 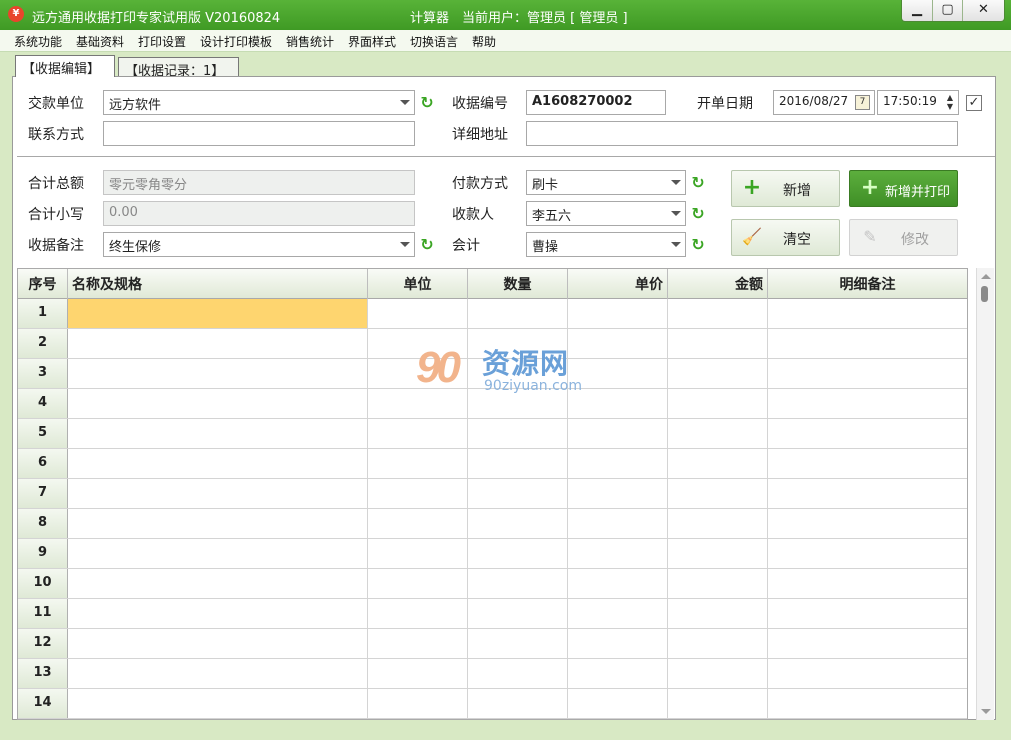 I want to click on payee-select: 李五六, so click(x=606, y=213).